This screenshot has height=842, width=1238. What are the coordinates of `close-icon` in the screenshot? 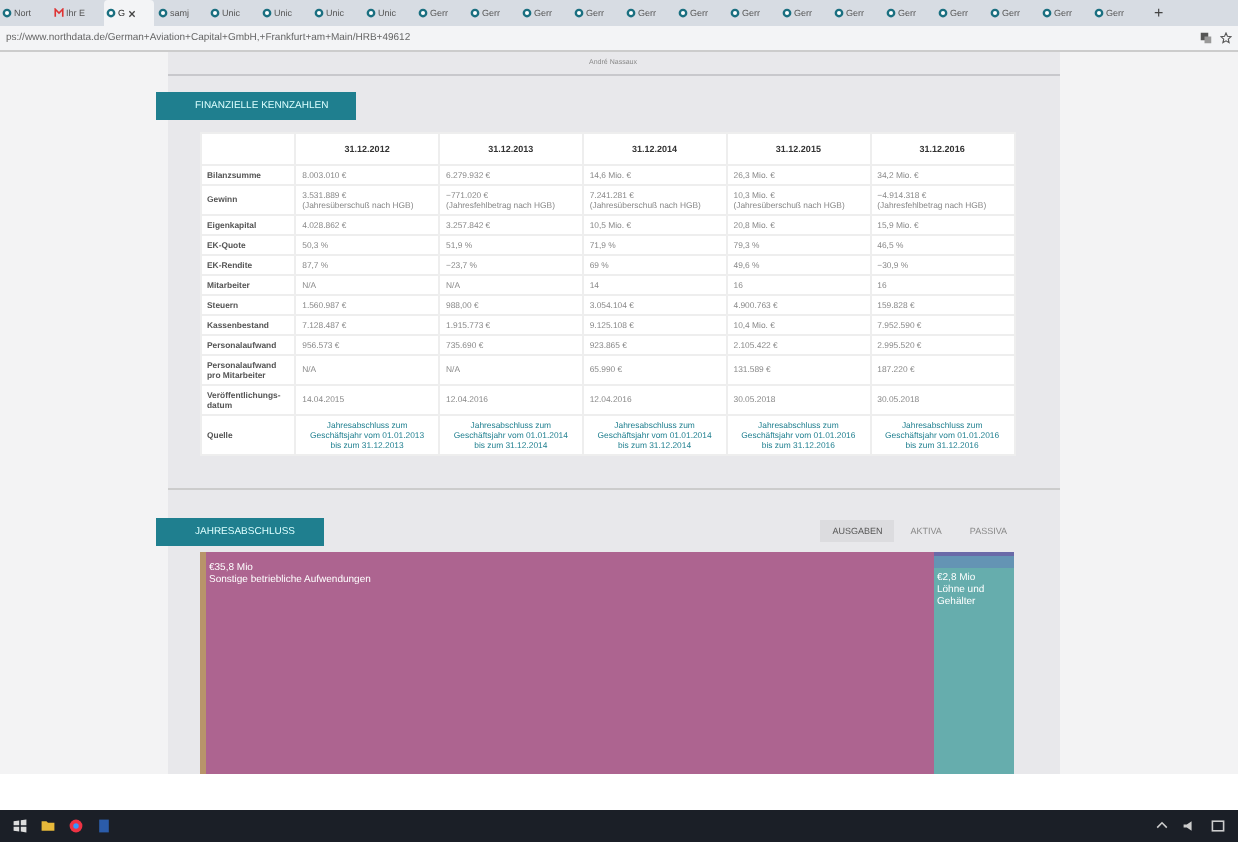 It's located at (131, 13).